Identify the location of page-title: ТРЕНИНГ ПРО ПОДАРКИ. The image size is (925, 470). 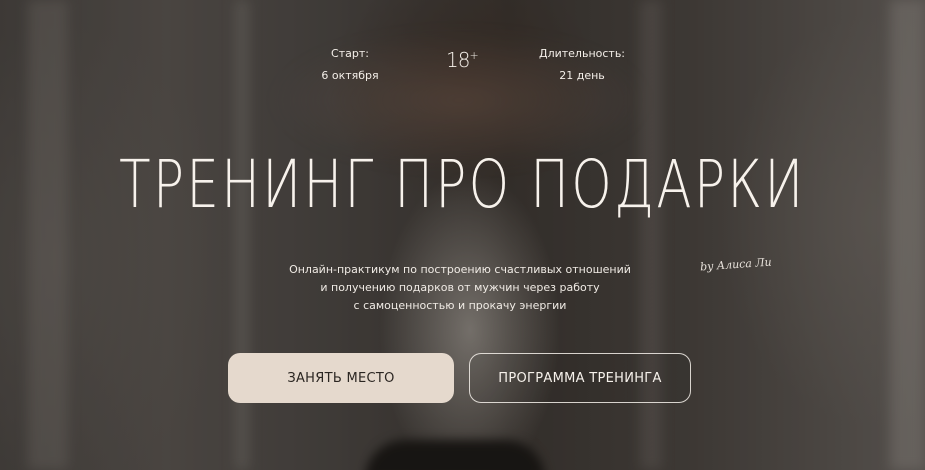
(462, 184).